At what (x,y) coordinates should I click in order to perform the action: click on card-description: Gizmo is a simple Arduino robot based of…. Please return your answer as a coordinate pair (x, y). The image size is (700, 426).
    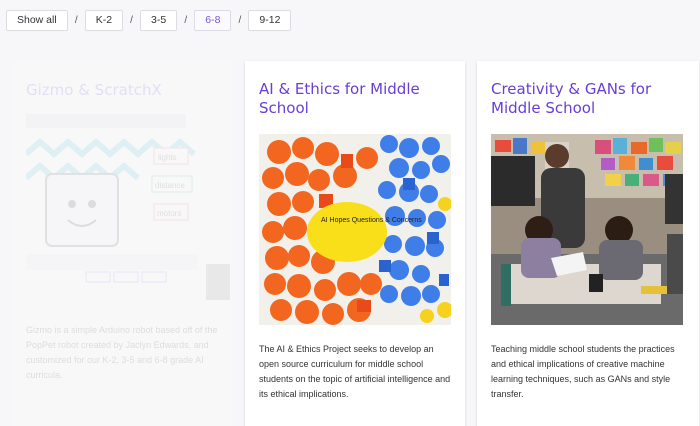
    Looking at the image, I should click on (122, 352).